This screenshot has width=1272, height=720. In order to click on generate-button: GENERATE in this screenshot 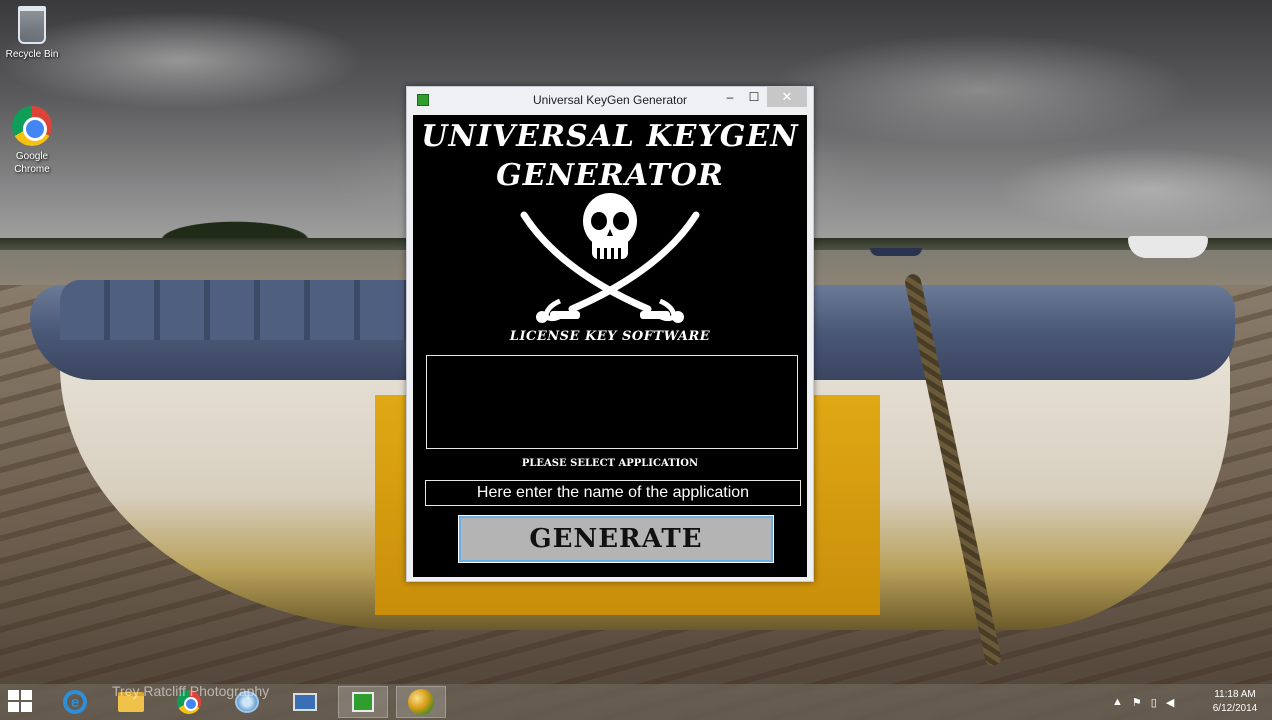, I will do `click(616, 539)`.